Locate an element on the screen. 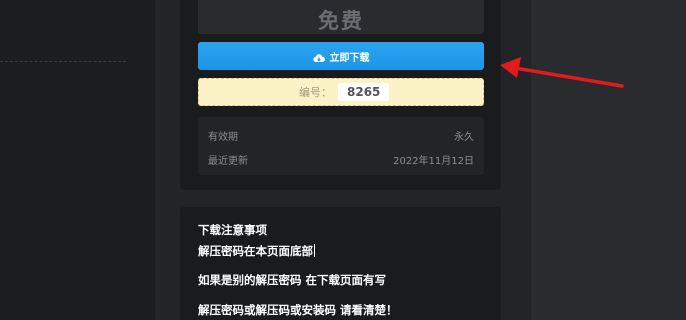  code-box: 编号： 8265 is located at coordinates (341, 92).